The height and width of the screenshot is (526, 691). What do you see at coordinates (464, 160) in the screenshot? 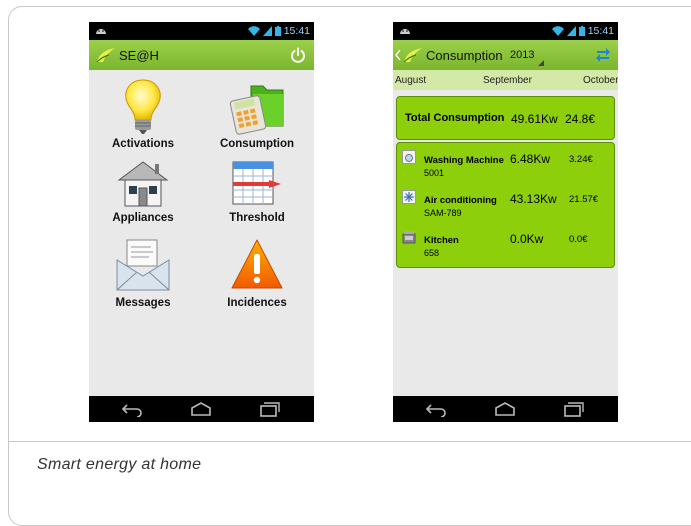
I see `appliance-name: Washing Machine` at bounding box center [464, 160].